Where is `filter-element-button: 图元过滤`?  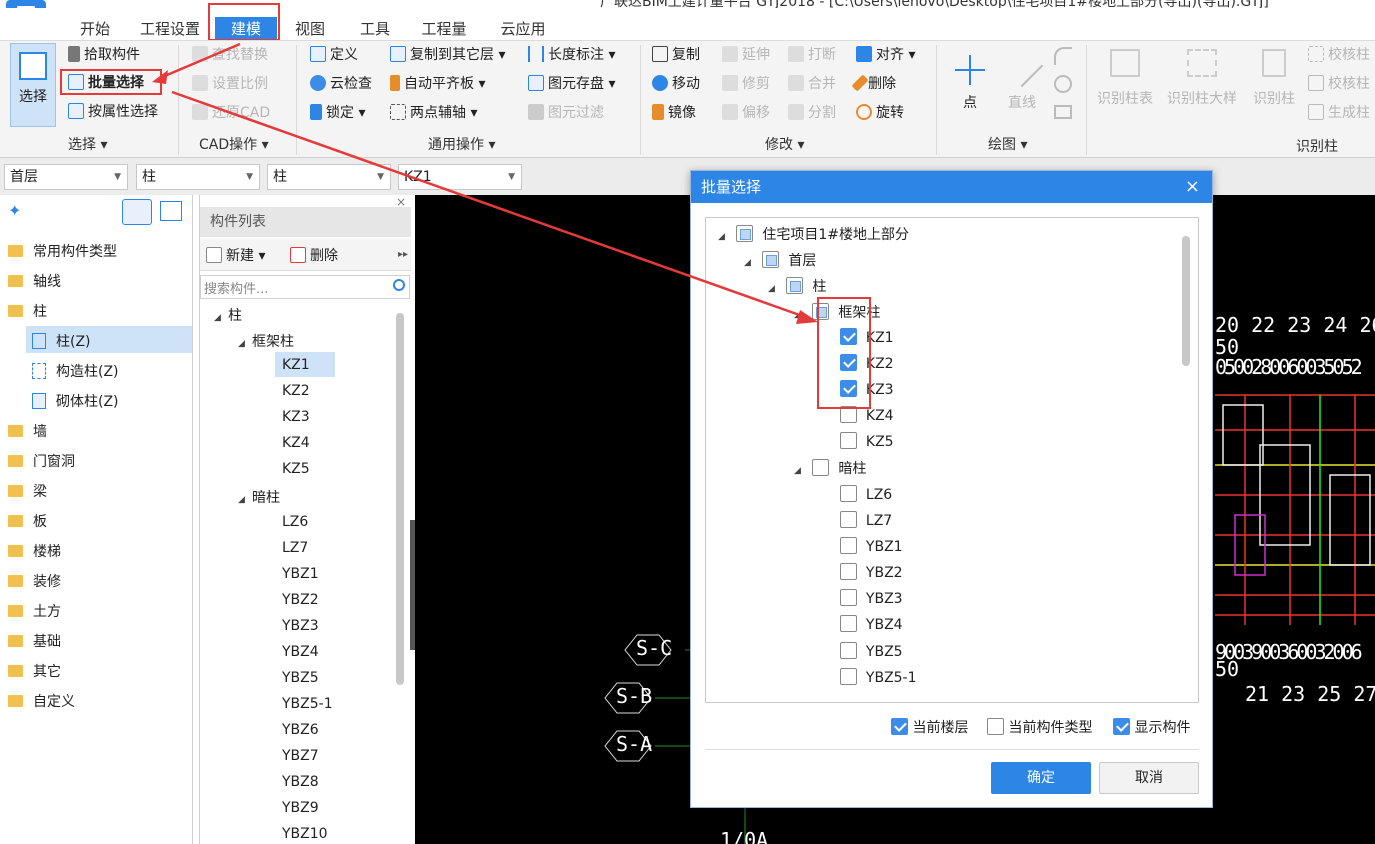
filter-element-button: 图元过滤 is located at coordinates (566, 113).